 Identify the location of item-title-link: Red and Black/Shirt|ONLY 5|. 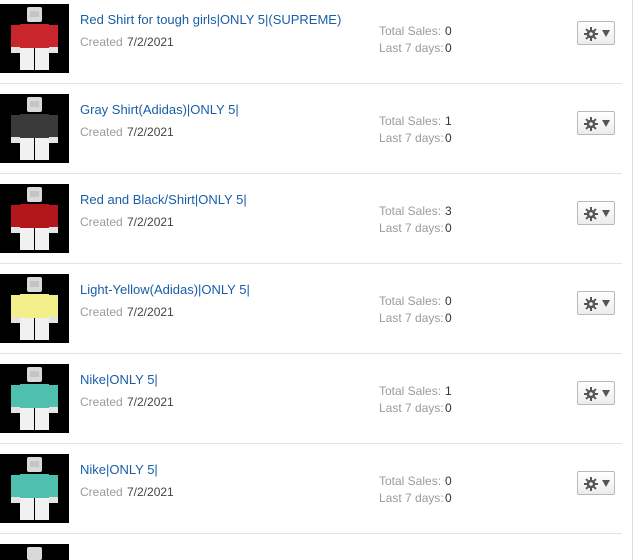
(163, 199).